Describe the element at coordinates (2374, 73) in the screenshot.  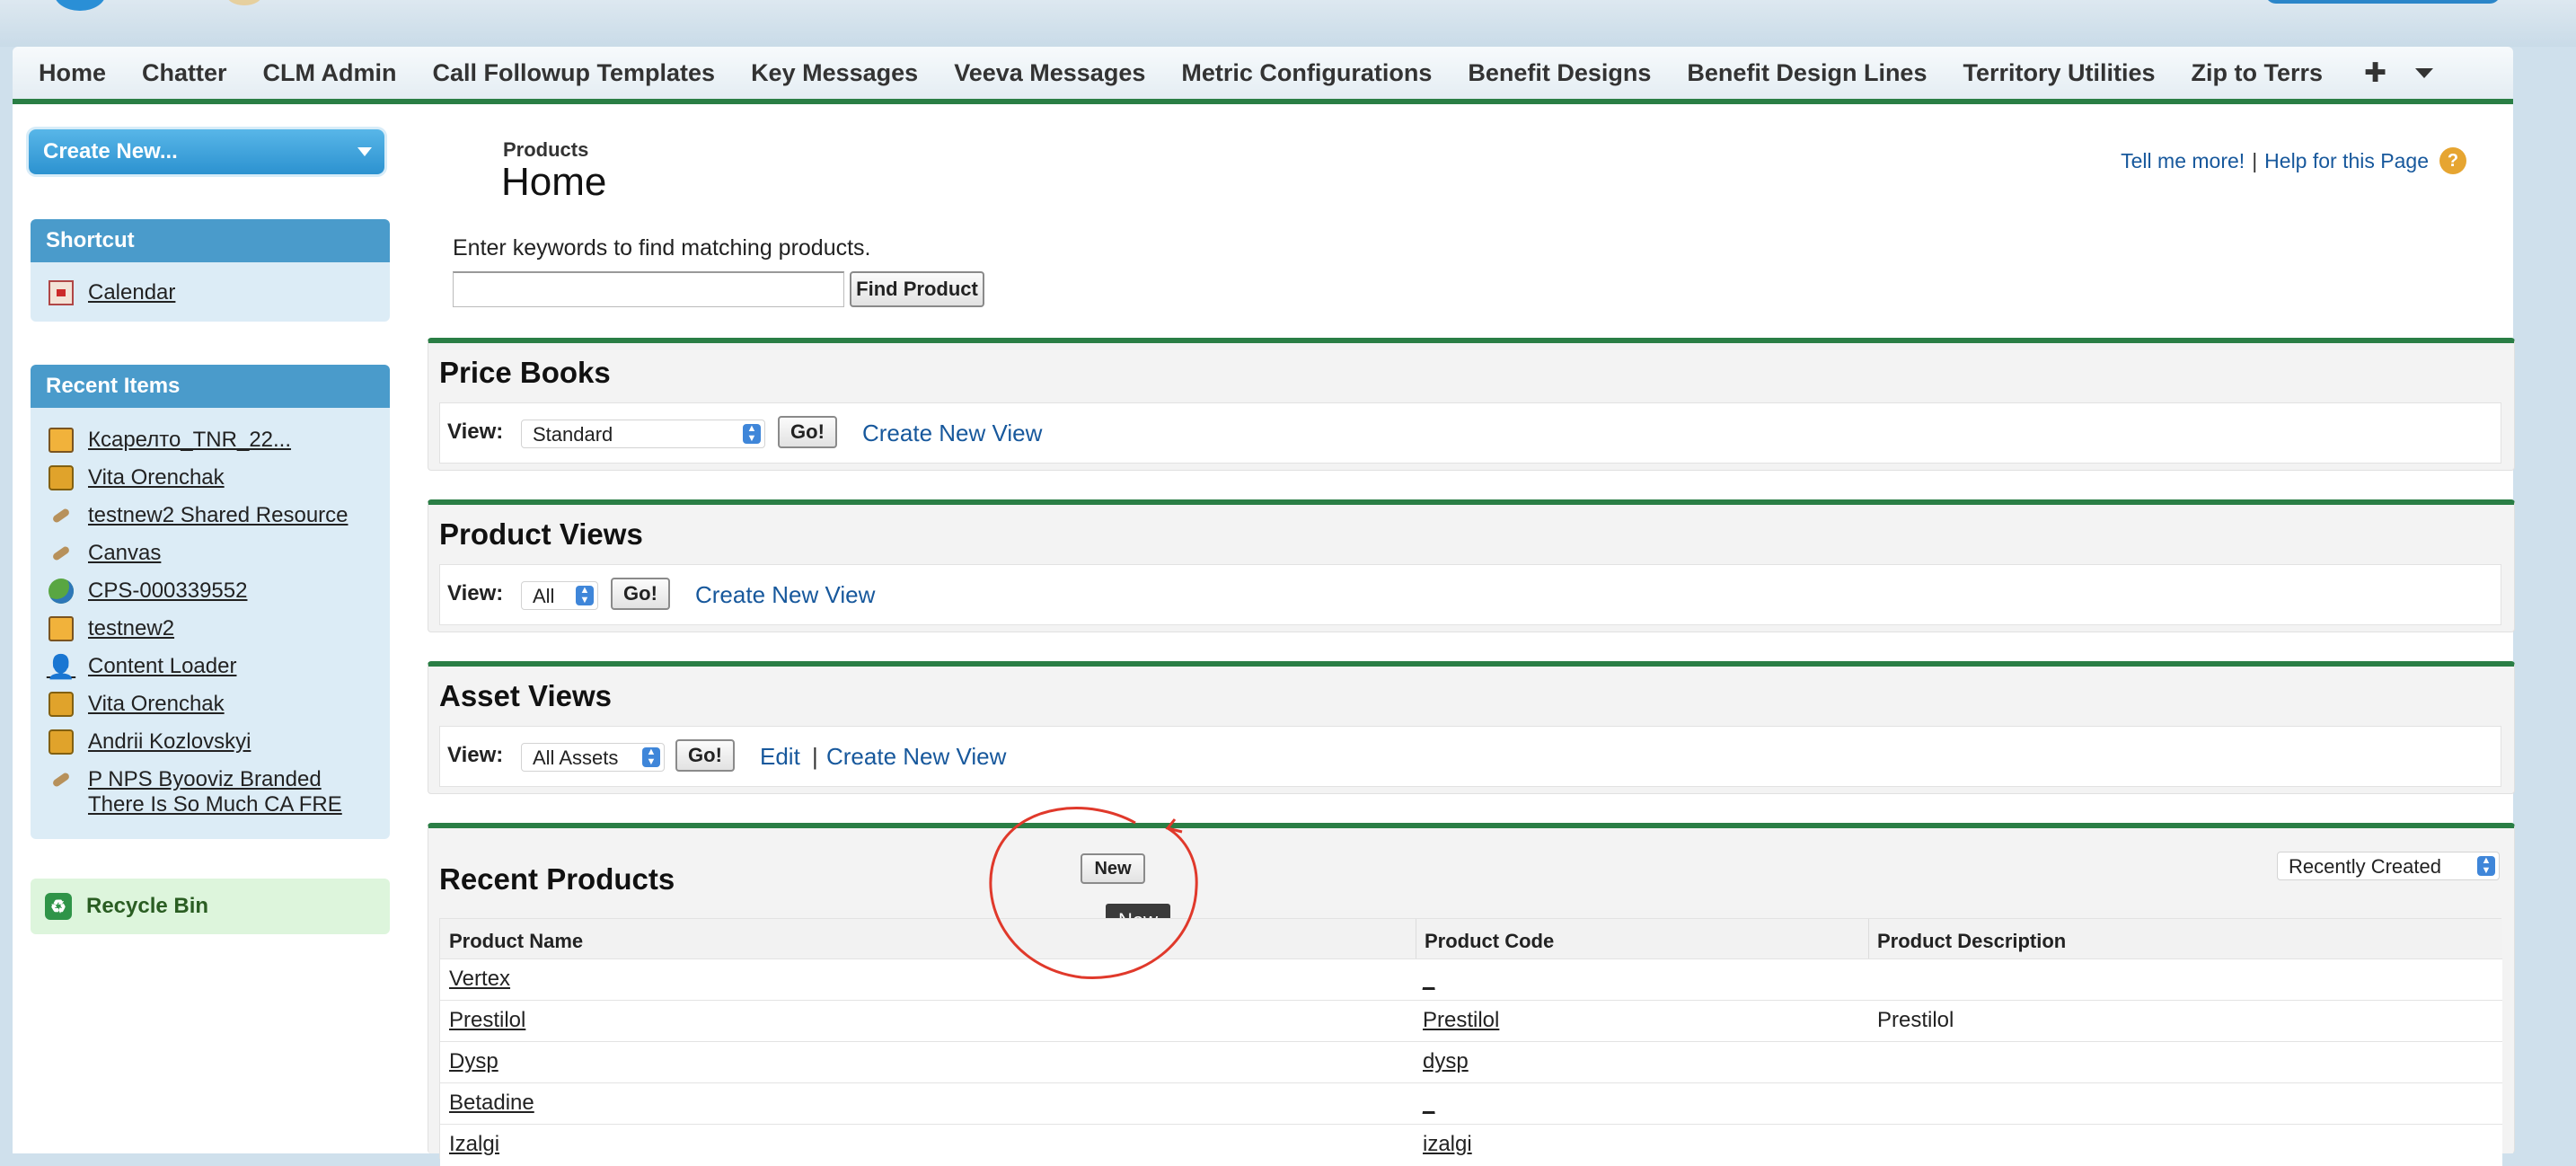
I see `plus-icon: ✚` at that location.